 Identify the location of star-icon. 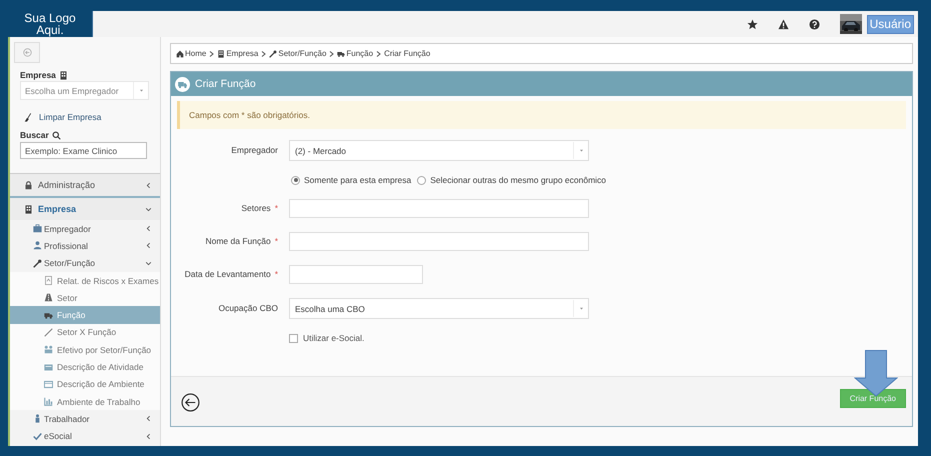
(752, 24).